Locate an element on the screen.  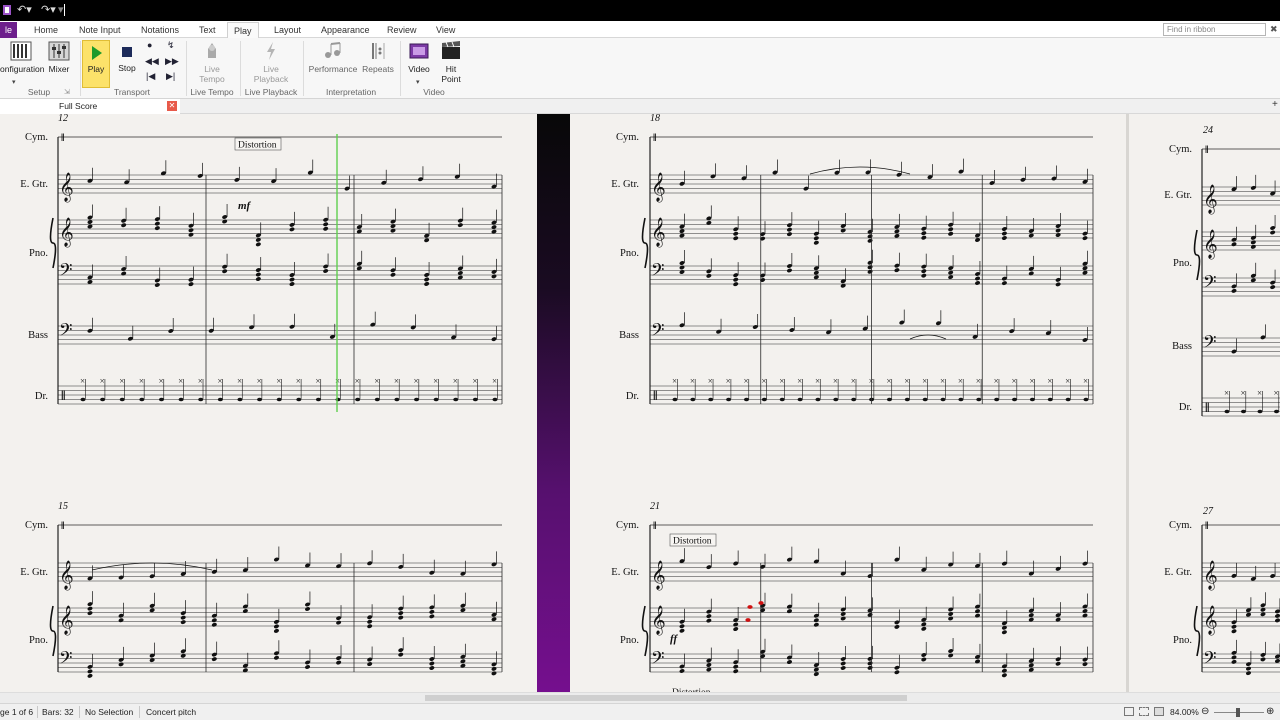
tab-home: Home is located at coordinates (46, 30).